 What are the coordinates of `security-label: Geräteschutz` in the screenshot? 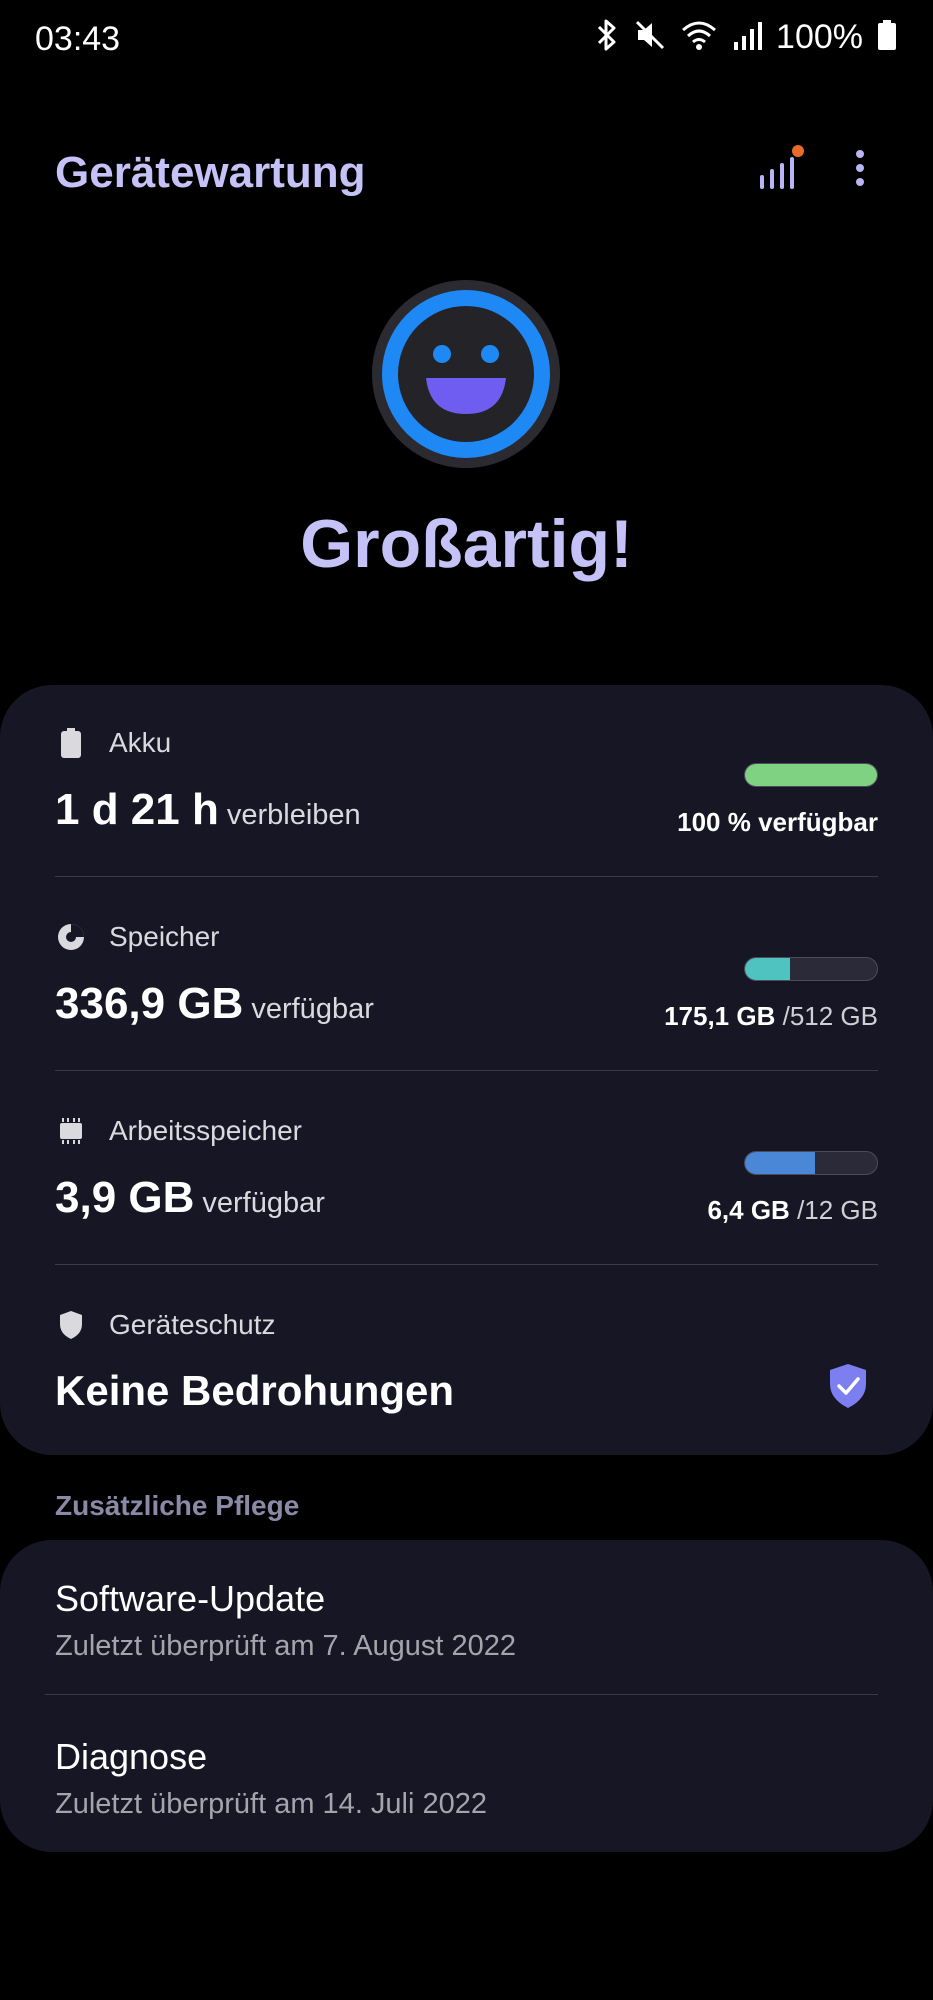 It's located at (192, 1324).